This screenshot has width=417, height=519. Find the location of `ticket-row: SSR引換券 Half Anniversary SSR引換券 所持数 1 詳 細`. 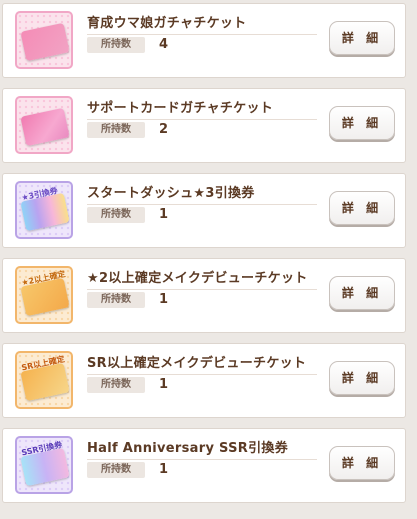

ticket-row: SSR引換券 Half Anniversary SSR引換券 所持数 1 詳 細 is located at coordinates (204, 465).